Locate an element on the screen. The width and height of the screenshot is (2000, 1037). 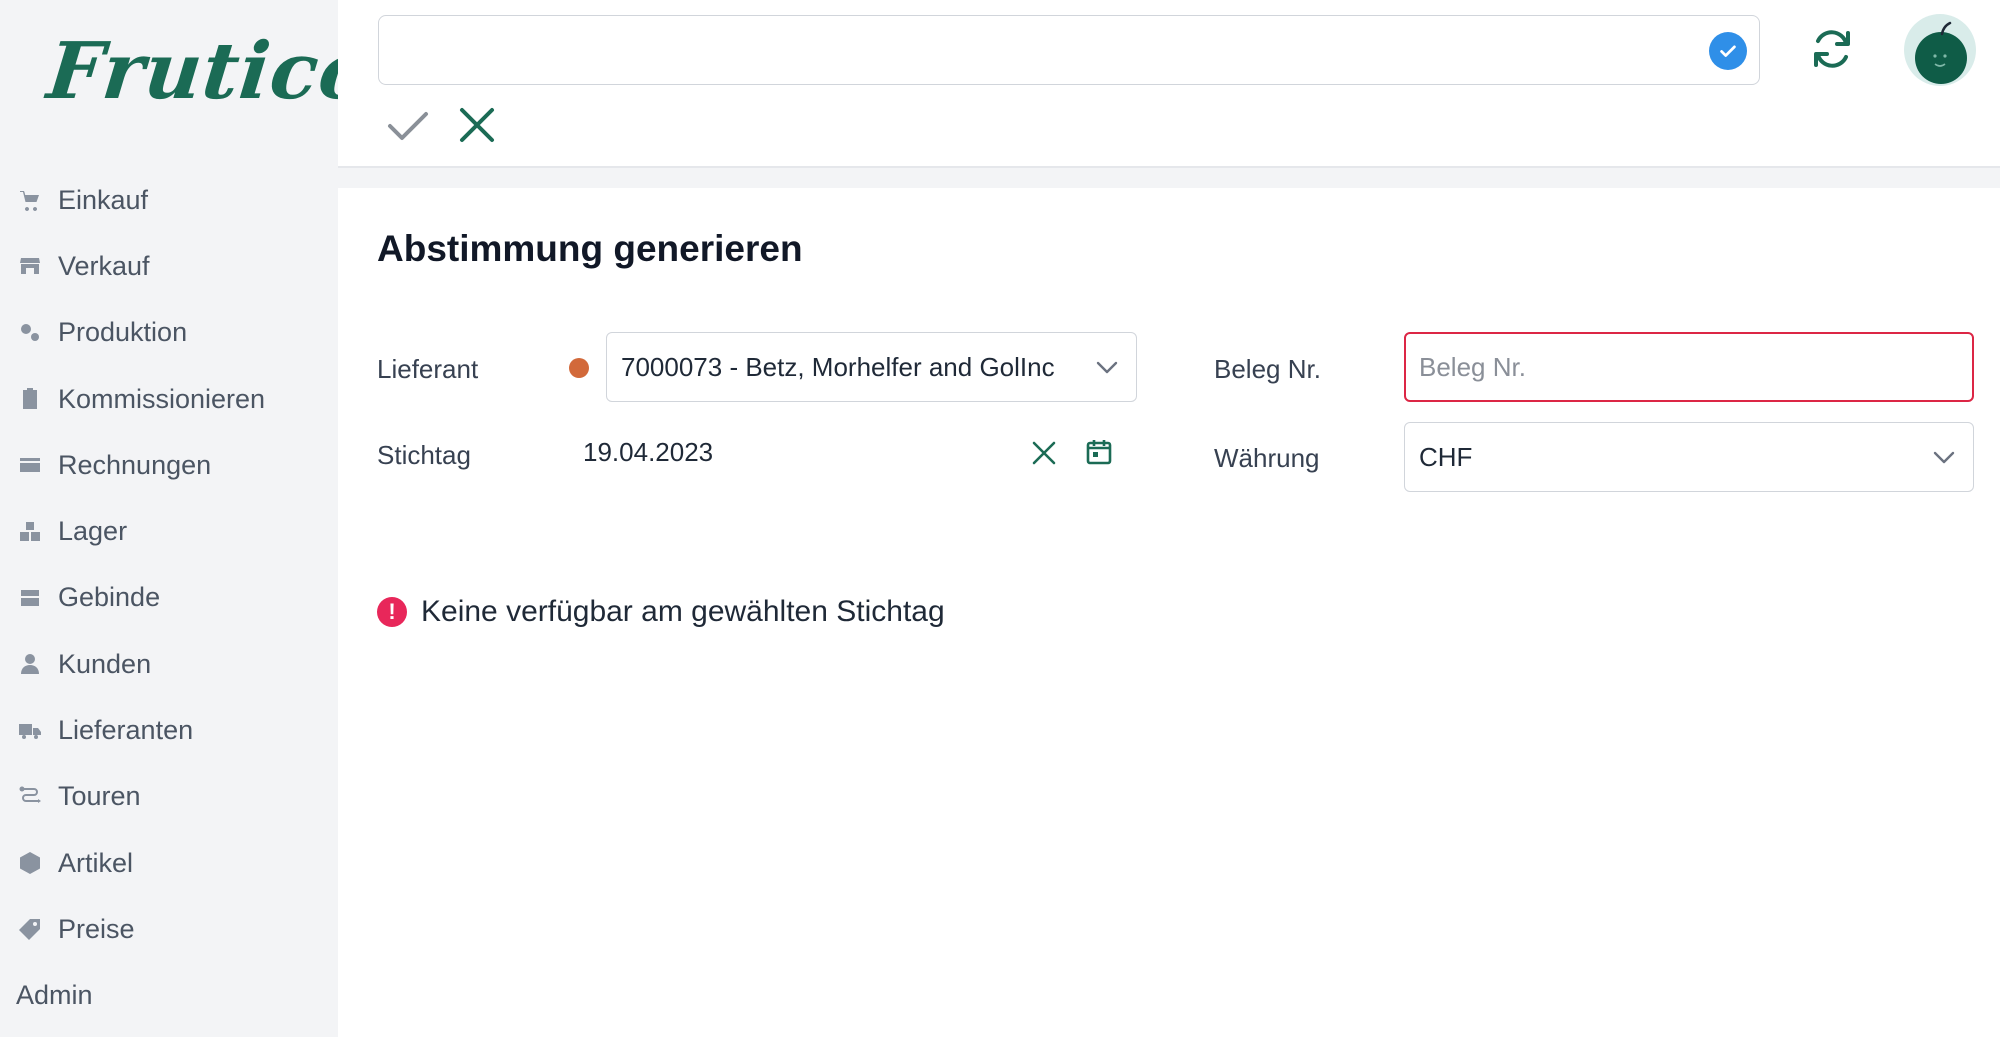
sidebar-item-label: Gebinde is located at coordinates (109, 597).